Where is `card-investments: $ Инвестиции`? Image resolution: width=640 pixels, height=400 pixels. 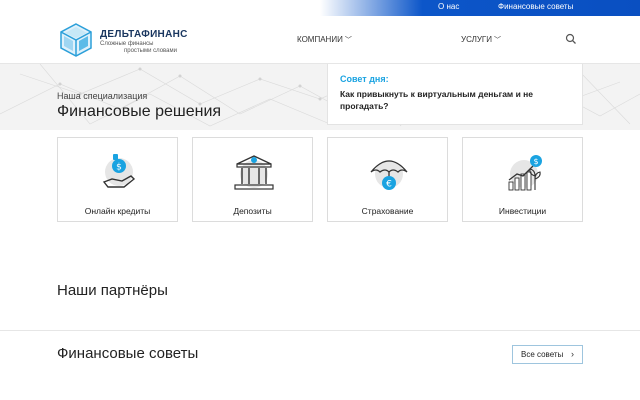
card-investments: $ Инвестиции is located at coordinates (522, 179).